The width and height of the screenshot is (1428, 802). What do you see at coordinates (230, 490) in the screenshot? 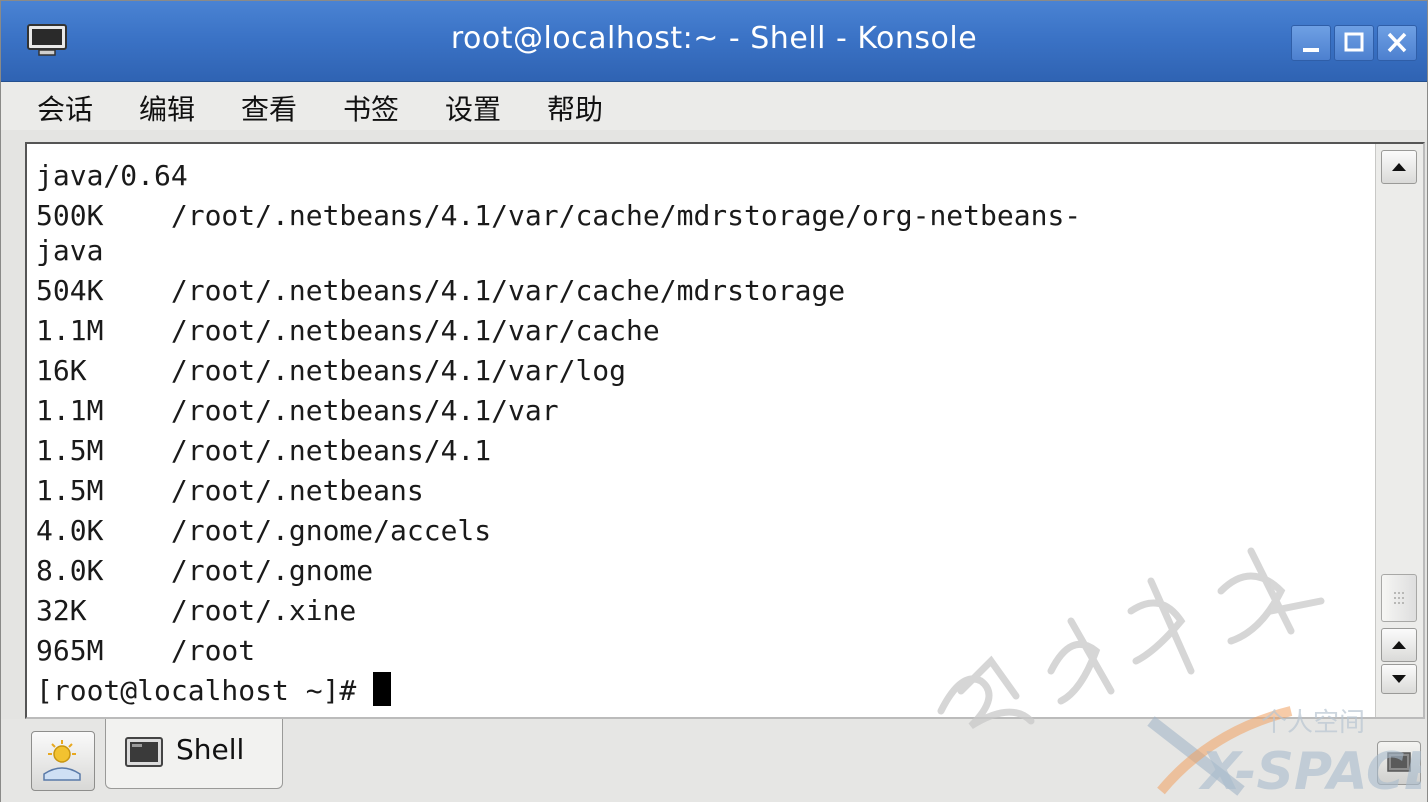
I see `terminal-line: 1.5M /root/.netbeans` at bounding box center [230, 490].